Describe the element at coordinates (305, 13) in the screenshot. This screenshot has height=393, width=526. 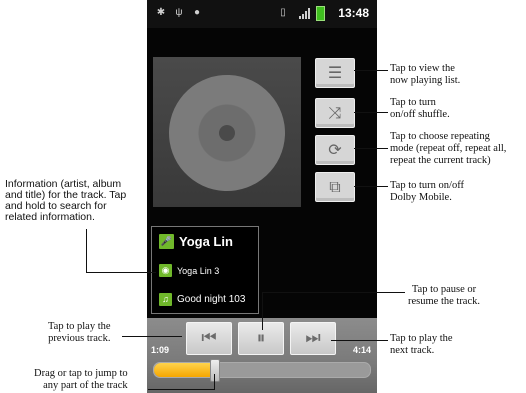
I see `signal-icon` at that location.